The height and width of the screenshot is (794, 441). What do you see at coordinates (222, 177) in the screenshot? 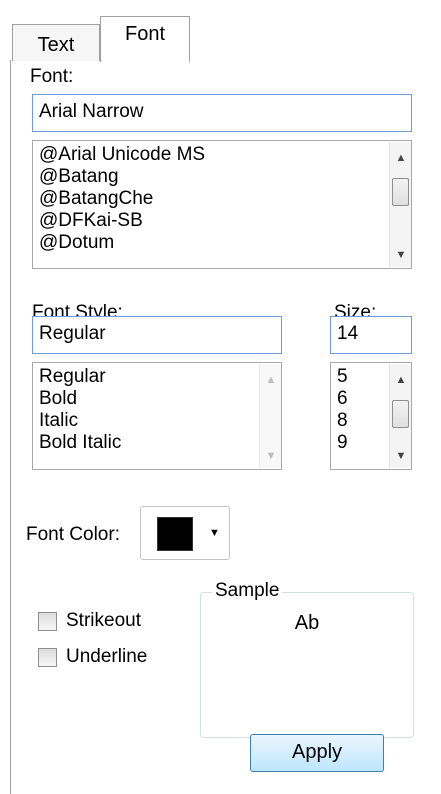
I see `list-item: @Batang` at bounding box center [222, 177].